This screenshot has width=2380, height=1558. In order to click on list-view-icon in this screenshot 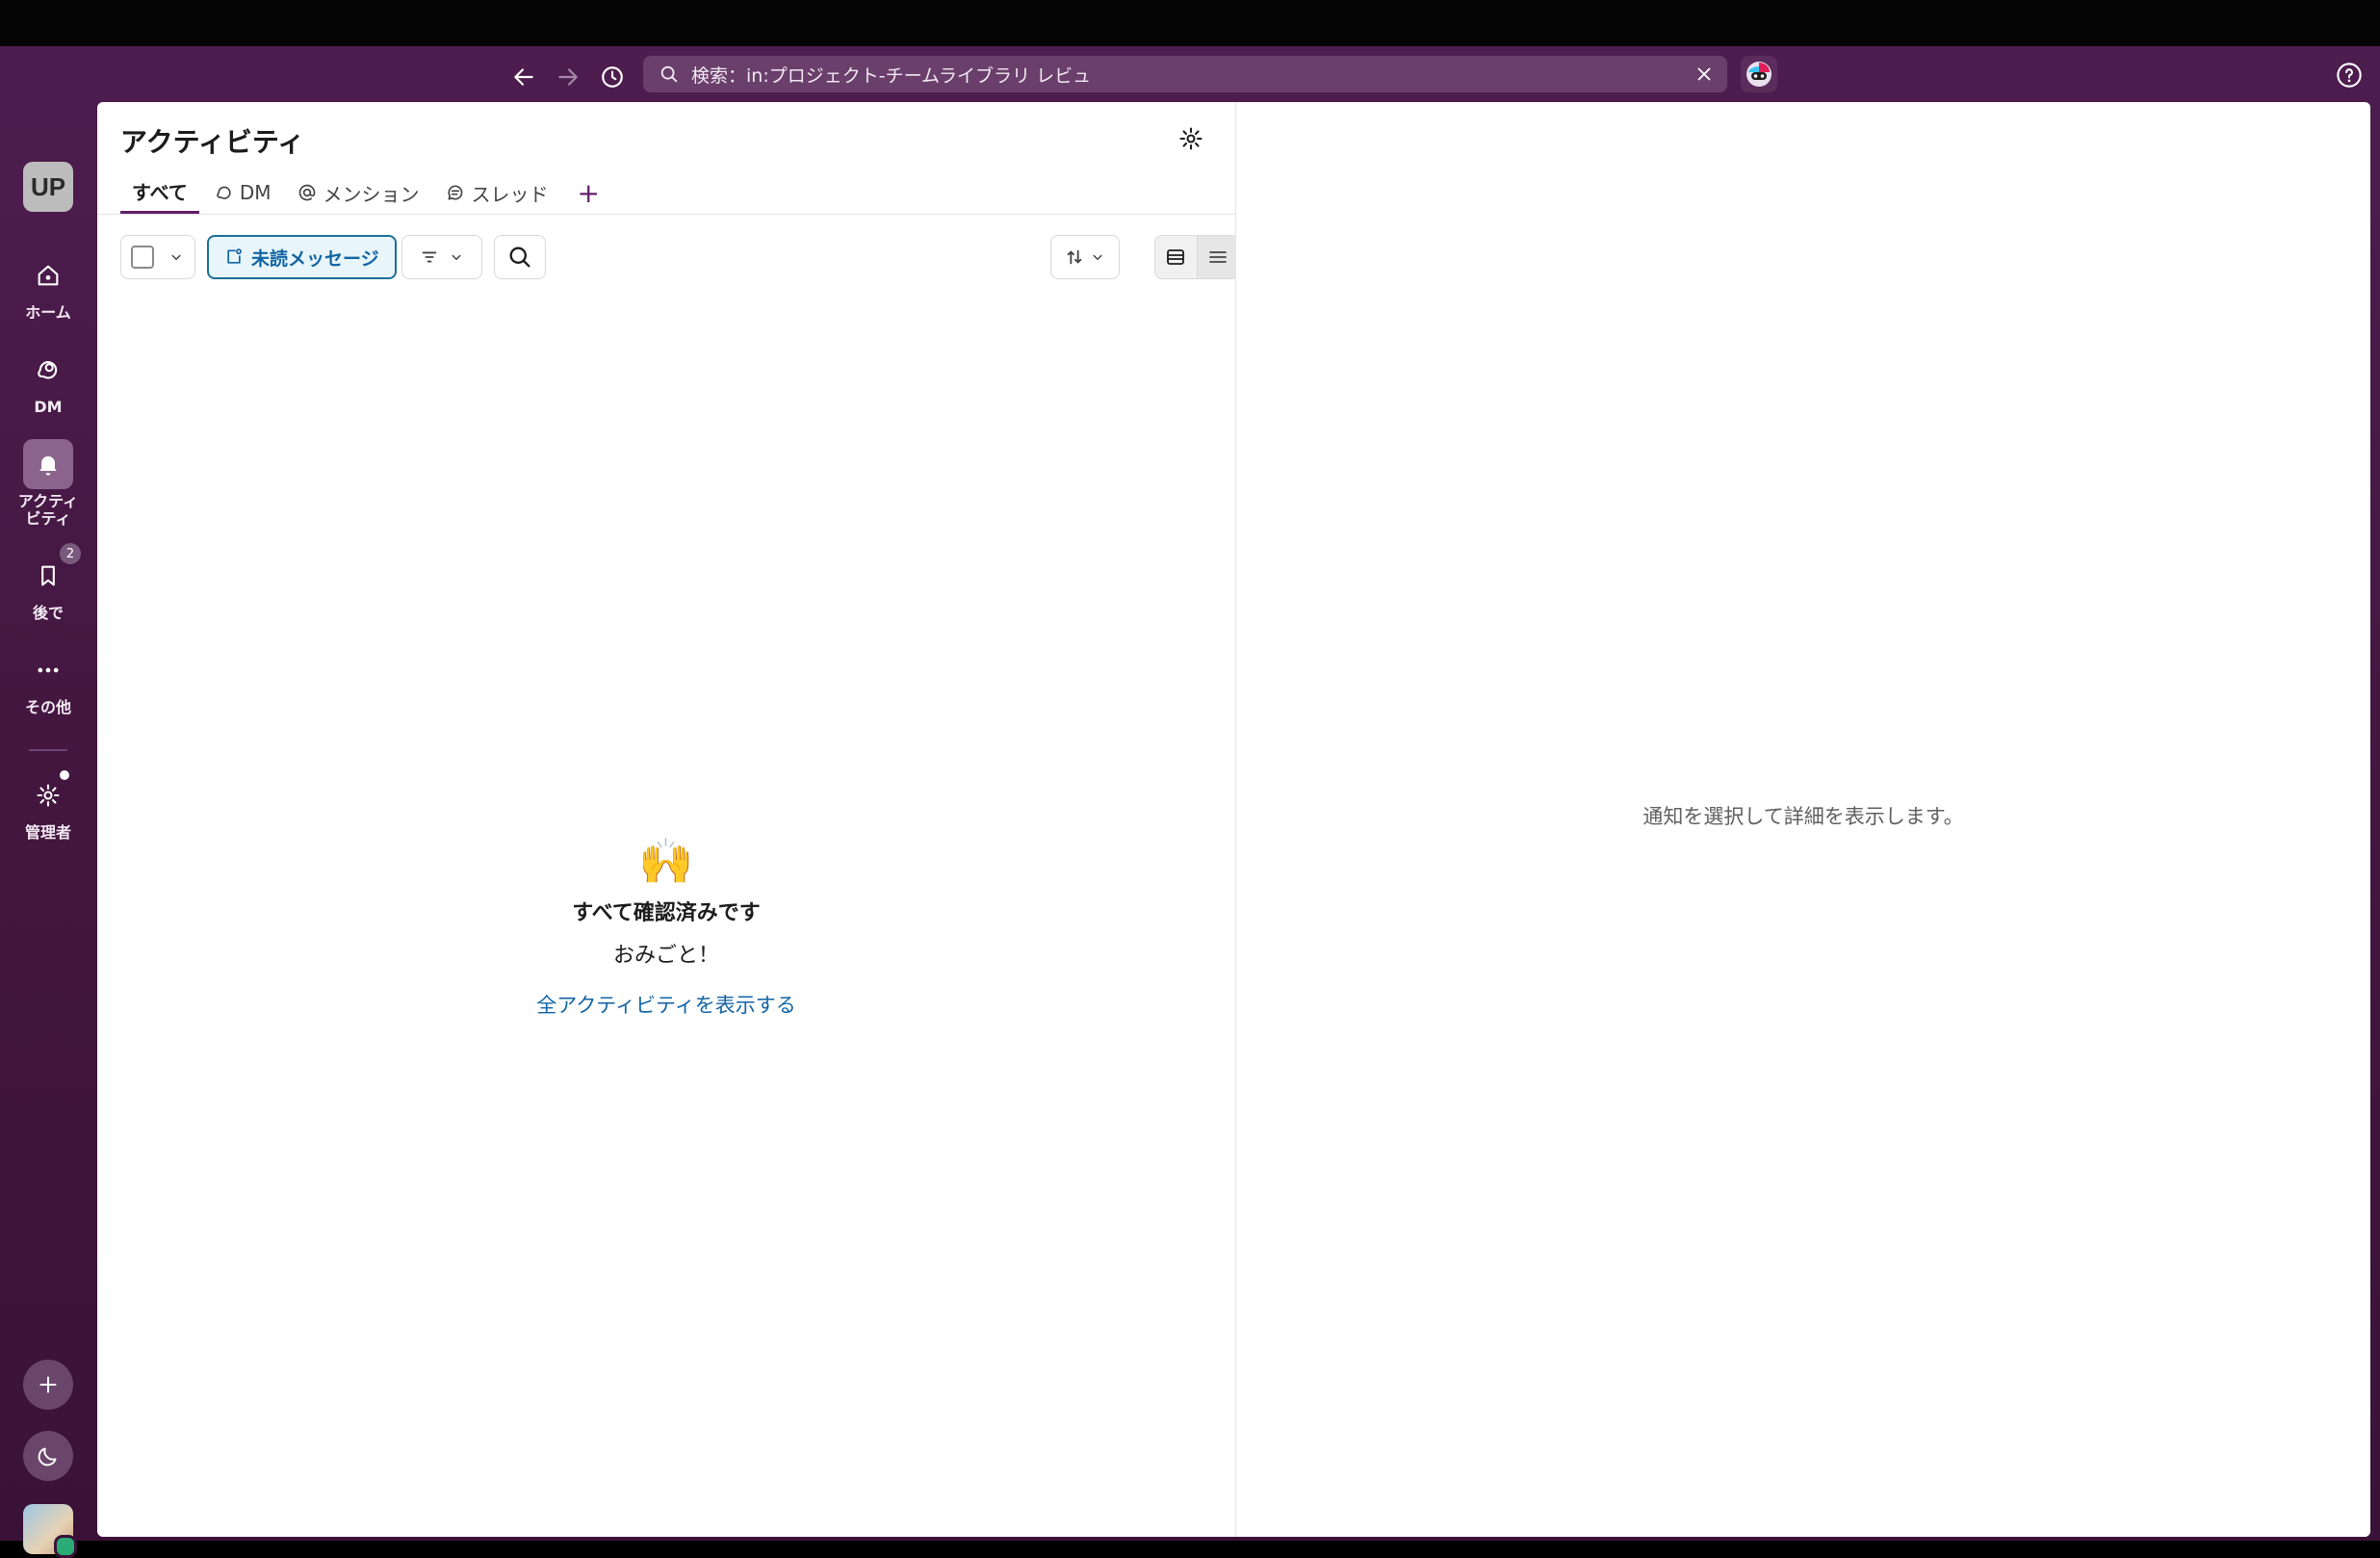, I will do `click(1218, 257)`.